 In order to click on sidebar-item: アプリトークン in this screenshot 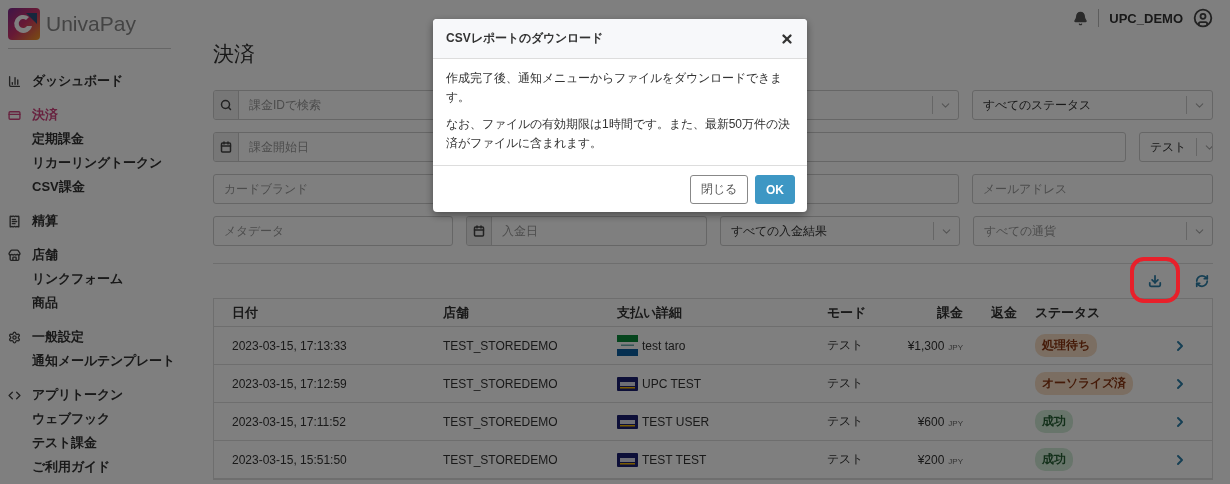, I will do `click(102, 395)`.